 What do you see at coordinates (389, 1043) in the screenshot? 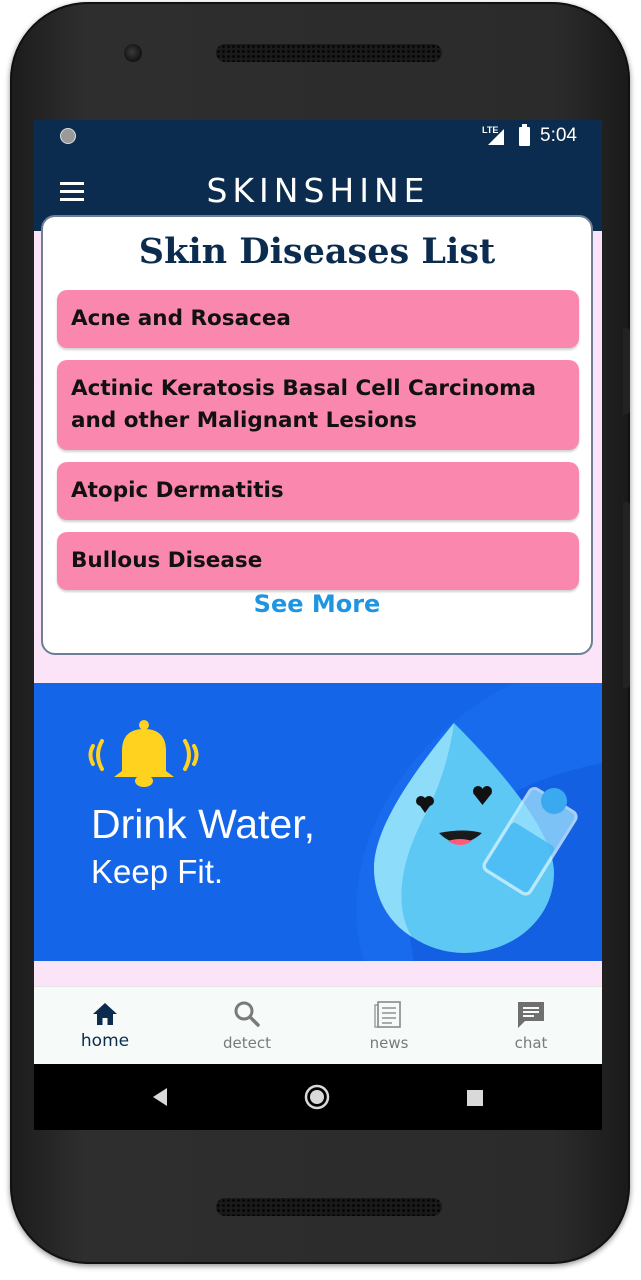
I see `nav-label-news: news` at bounding box center [389, 1043].